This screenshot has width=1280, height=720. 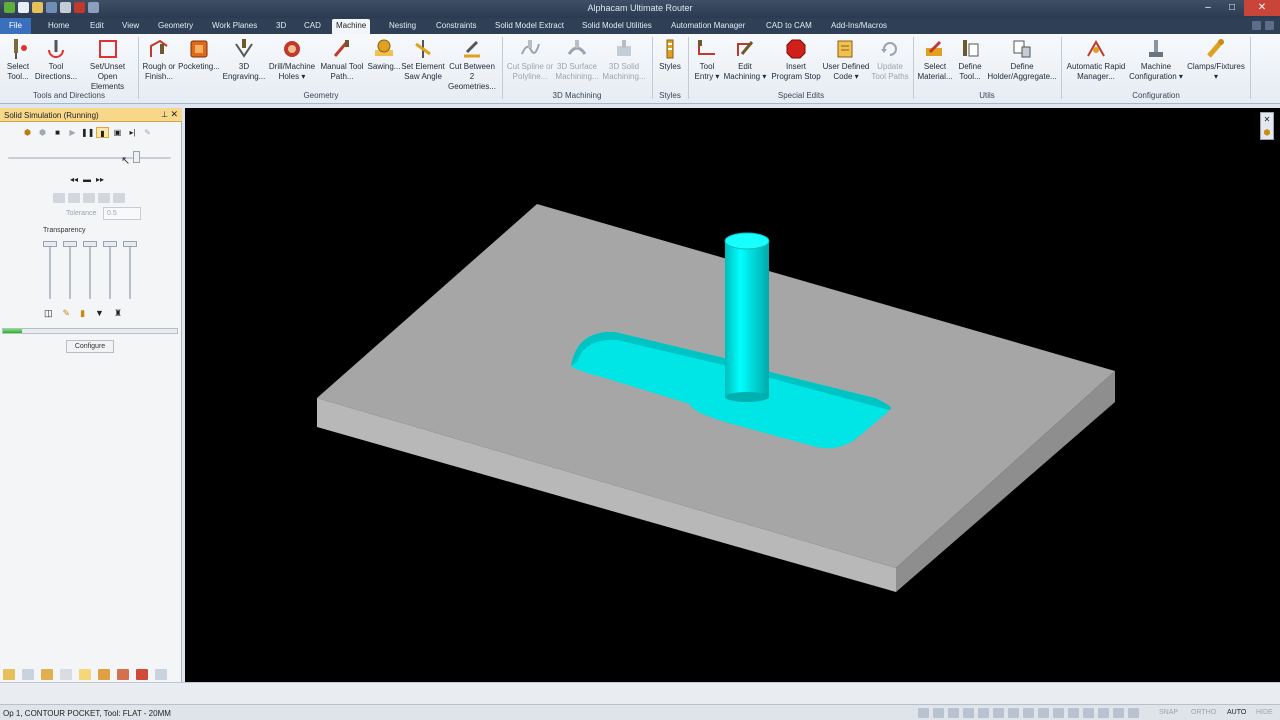 I want to click on layer-icon, so click(x=1058, y=713).